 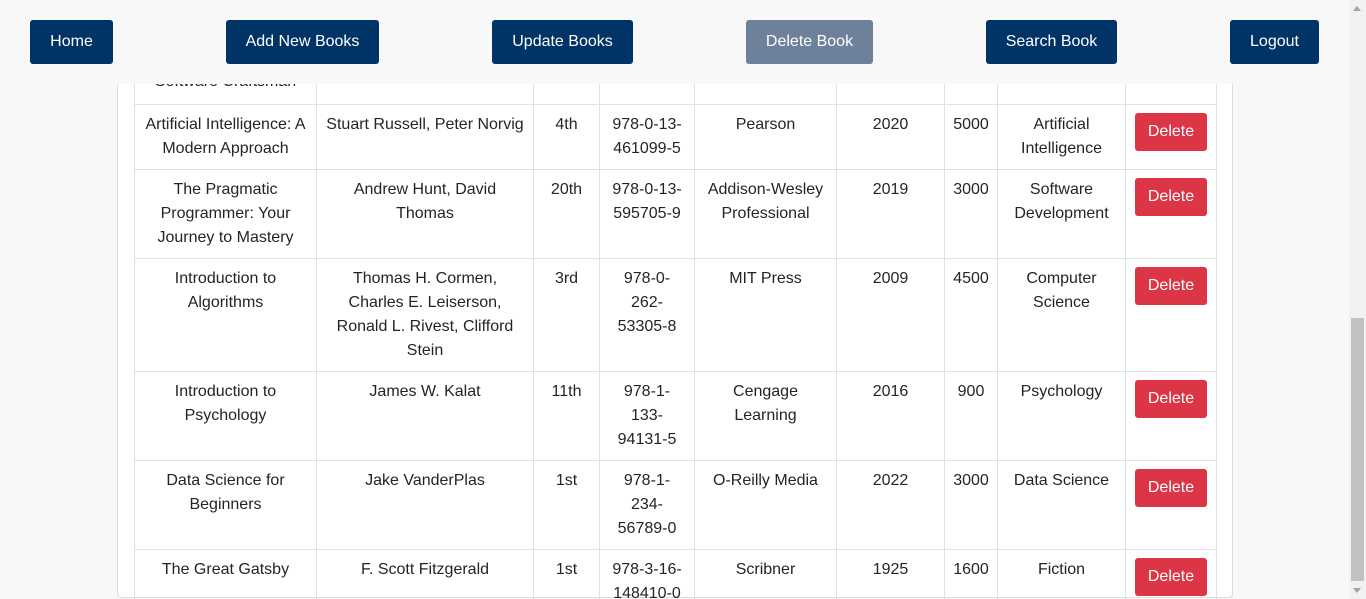 I want to click on cell-authors: Stuart Russell, Peter Norvig, so click(x=425, y=137).